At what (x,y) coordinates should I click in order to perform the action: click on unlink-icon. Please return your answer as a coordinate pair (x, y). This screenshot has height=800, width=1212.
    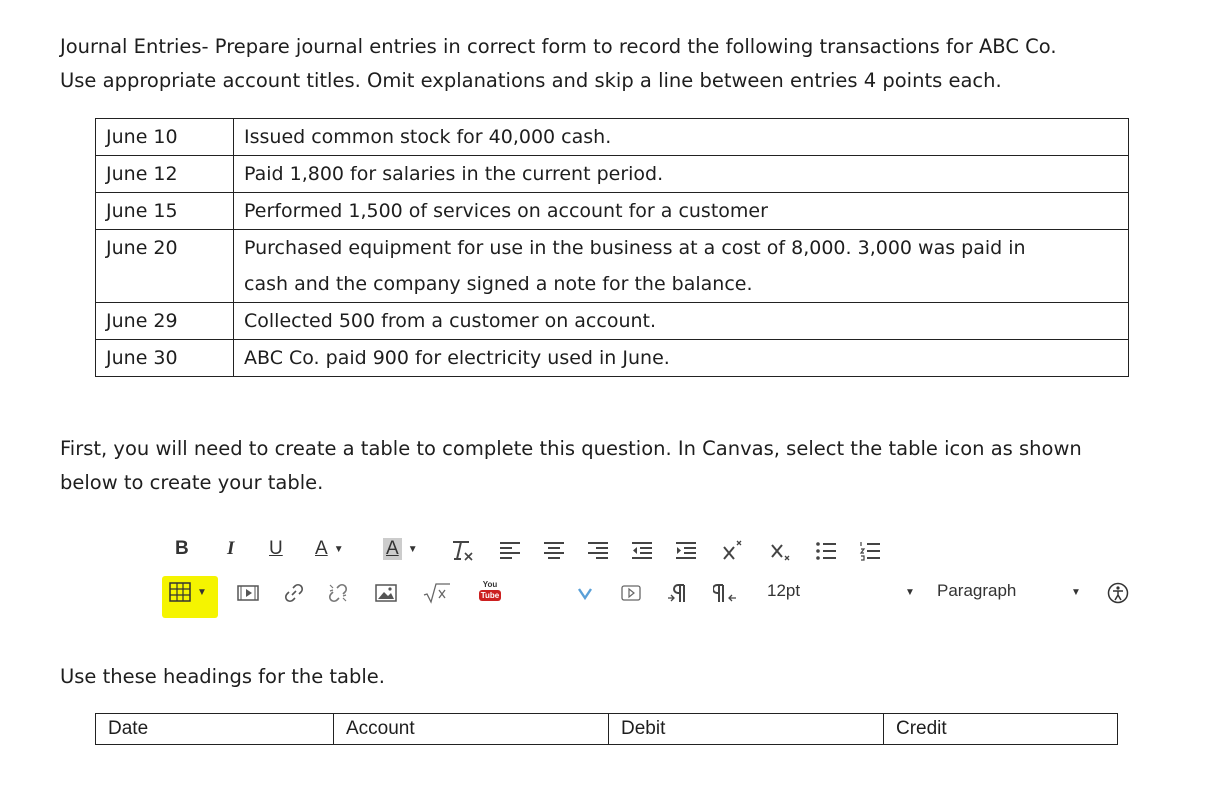
    Looking at the image, I should click on (338, 593).